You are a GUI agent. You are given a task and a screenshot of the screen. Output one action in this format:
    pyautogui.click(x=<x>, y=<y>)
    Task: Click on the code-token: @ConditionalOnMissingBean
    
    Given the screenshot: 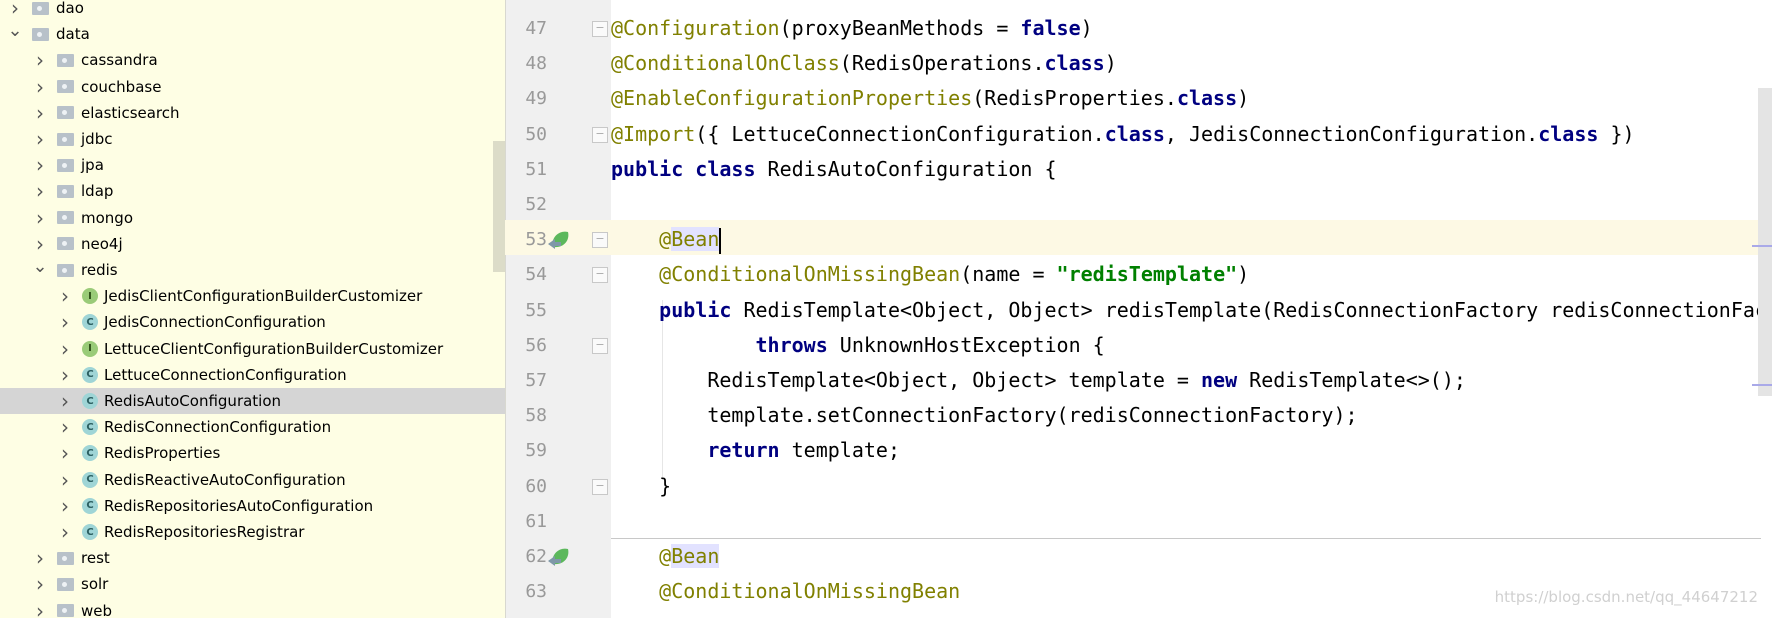 What is the action you would take?
    pyautogui.click(x=810, y=591)
    